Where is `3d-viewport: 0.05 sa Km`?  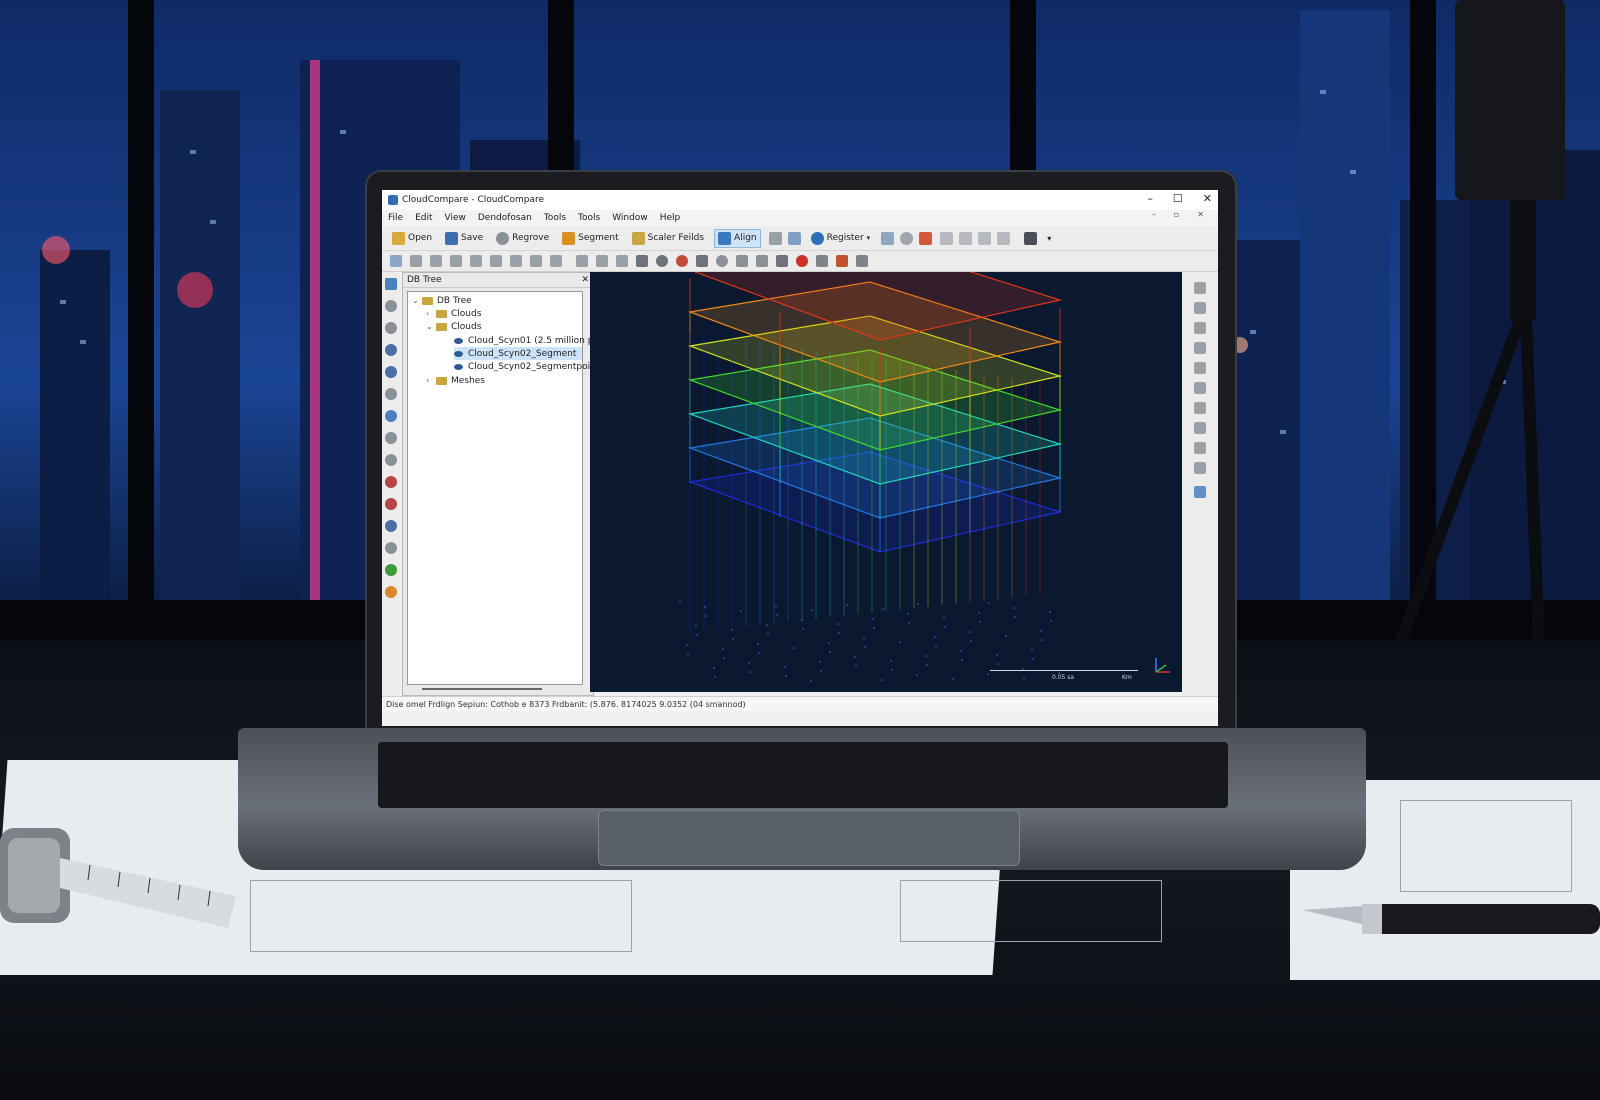
3d-viewport: 0.05 sa Km is located at coordinates (886, 482).